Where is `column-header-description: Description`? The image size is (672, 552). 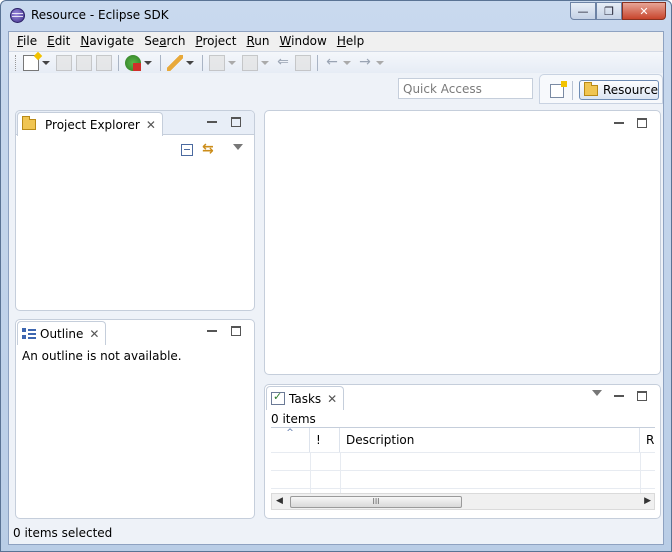 column-header-description: Description is located at coordinates (490, 440).